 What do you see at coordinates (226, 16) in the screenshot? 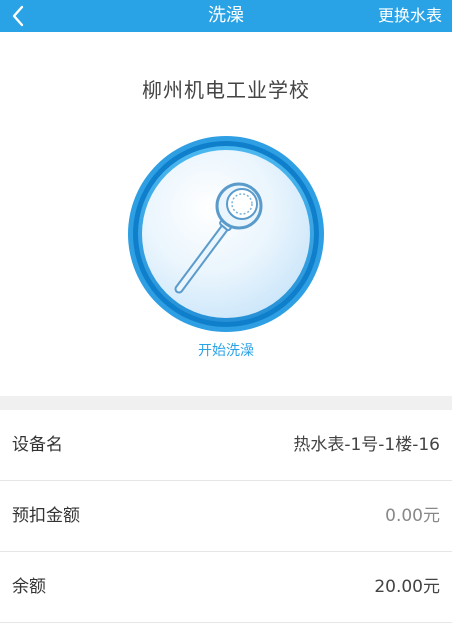
I see `top-navbar: 洗澡 更换水表` at bounding box center [226, 16].